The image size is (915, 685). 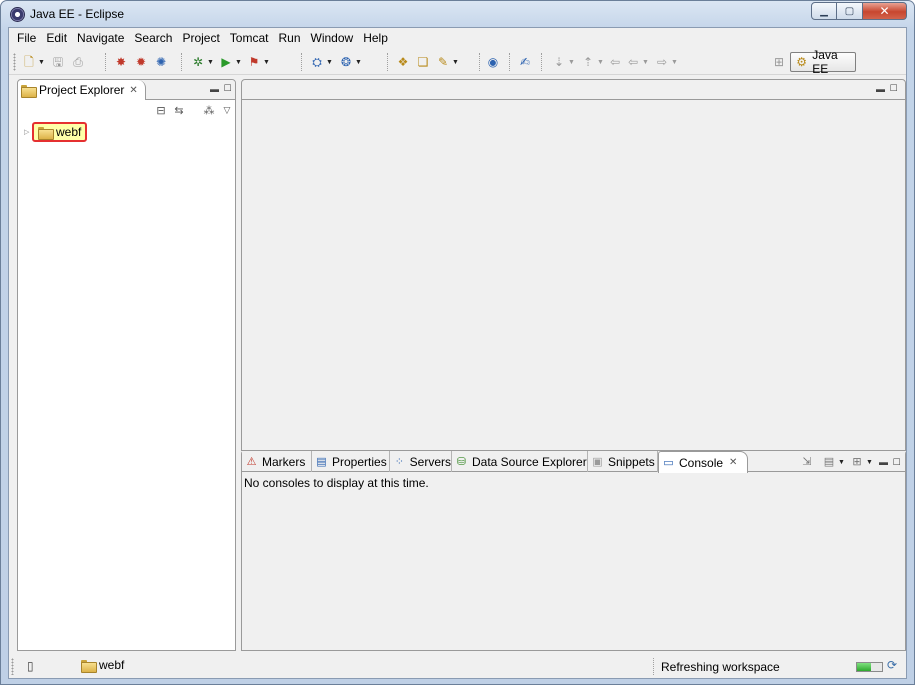 What do you see at coordinates (615, 62) in the screenshot?
I see `last-edit-icon: ⇦` at bounding box center [615, 62].